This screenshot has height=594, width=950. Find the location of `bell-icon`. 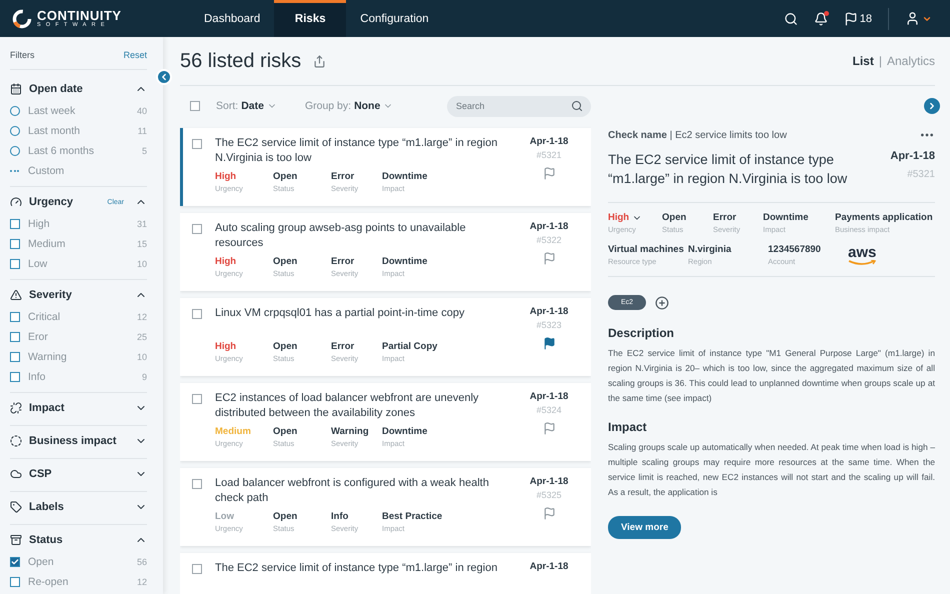

bell-icon is located at coordinates (821, 19).